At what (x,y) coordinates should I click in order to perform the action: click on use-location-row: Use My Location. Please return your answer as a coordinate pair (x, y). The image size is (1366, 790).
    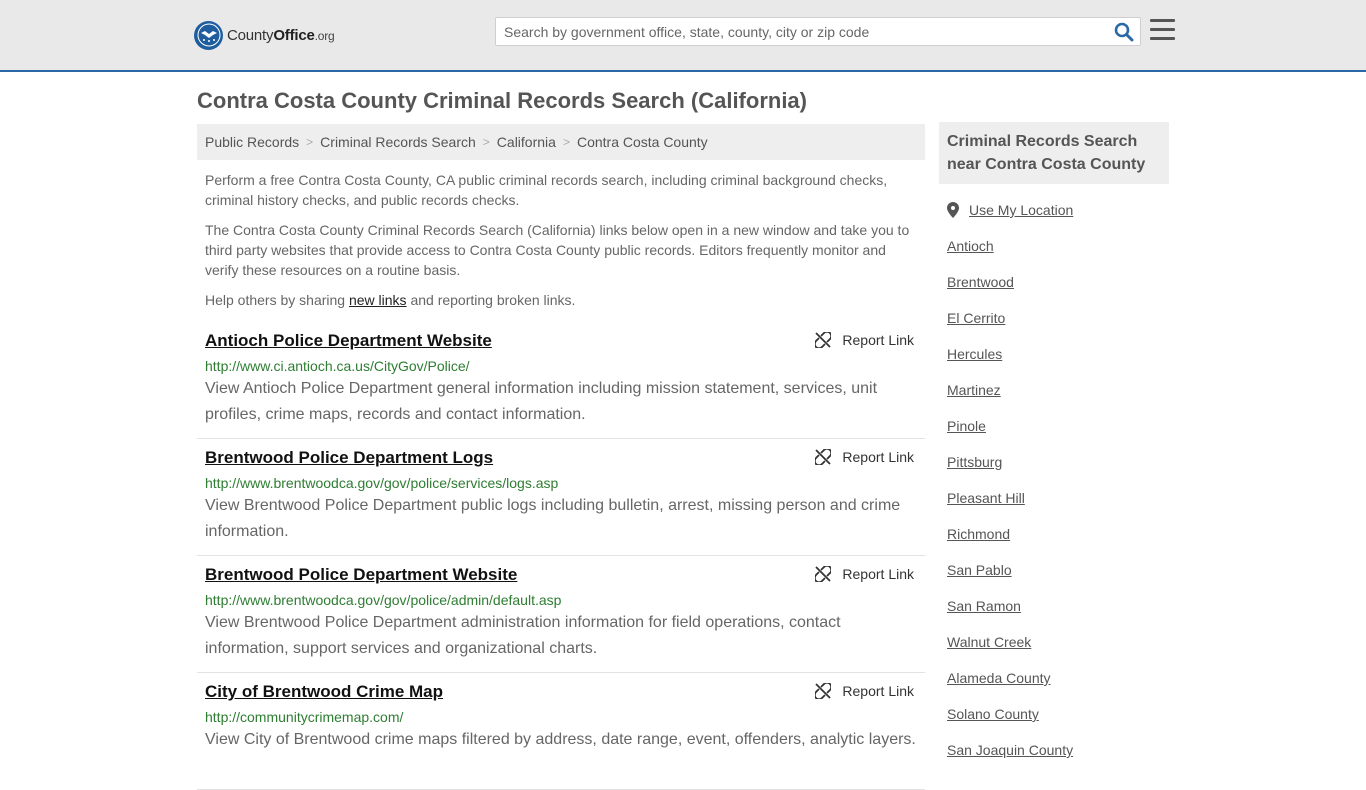
    Looking at the image, I should click on (1058, 210).